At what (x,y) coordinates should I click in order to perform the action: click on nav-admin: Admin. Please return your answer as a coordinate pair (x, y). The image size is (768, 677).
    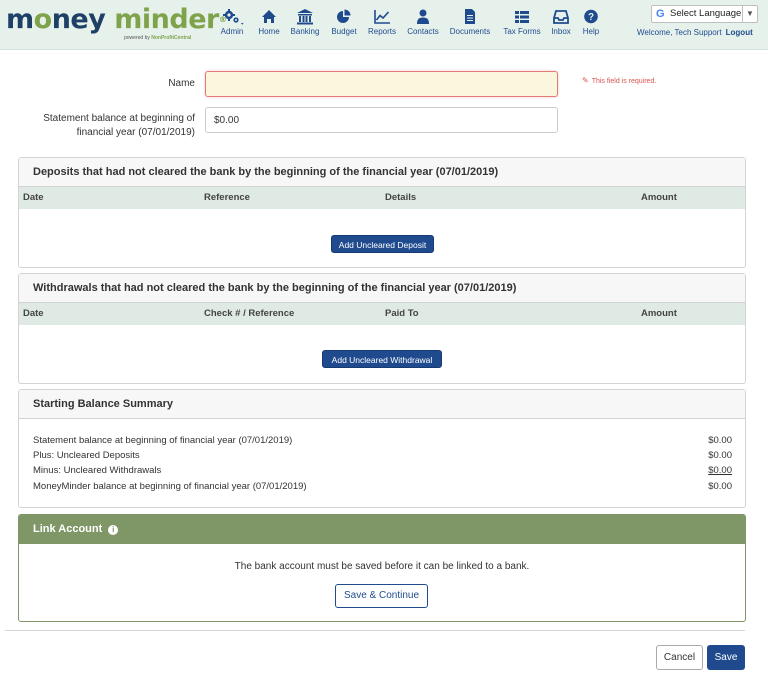
    Looking at the image, I should click on (232, 22).